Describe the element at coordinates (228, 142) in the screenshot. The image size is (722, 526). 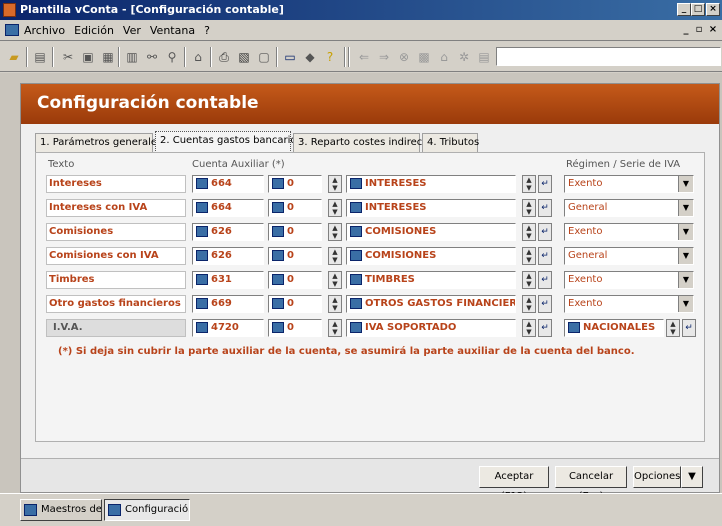
I see `tab-cuentas-gastos-bancarios: 2. Cuentas gastos bancarios` at that location.